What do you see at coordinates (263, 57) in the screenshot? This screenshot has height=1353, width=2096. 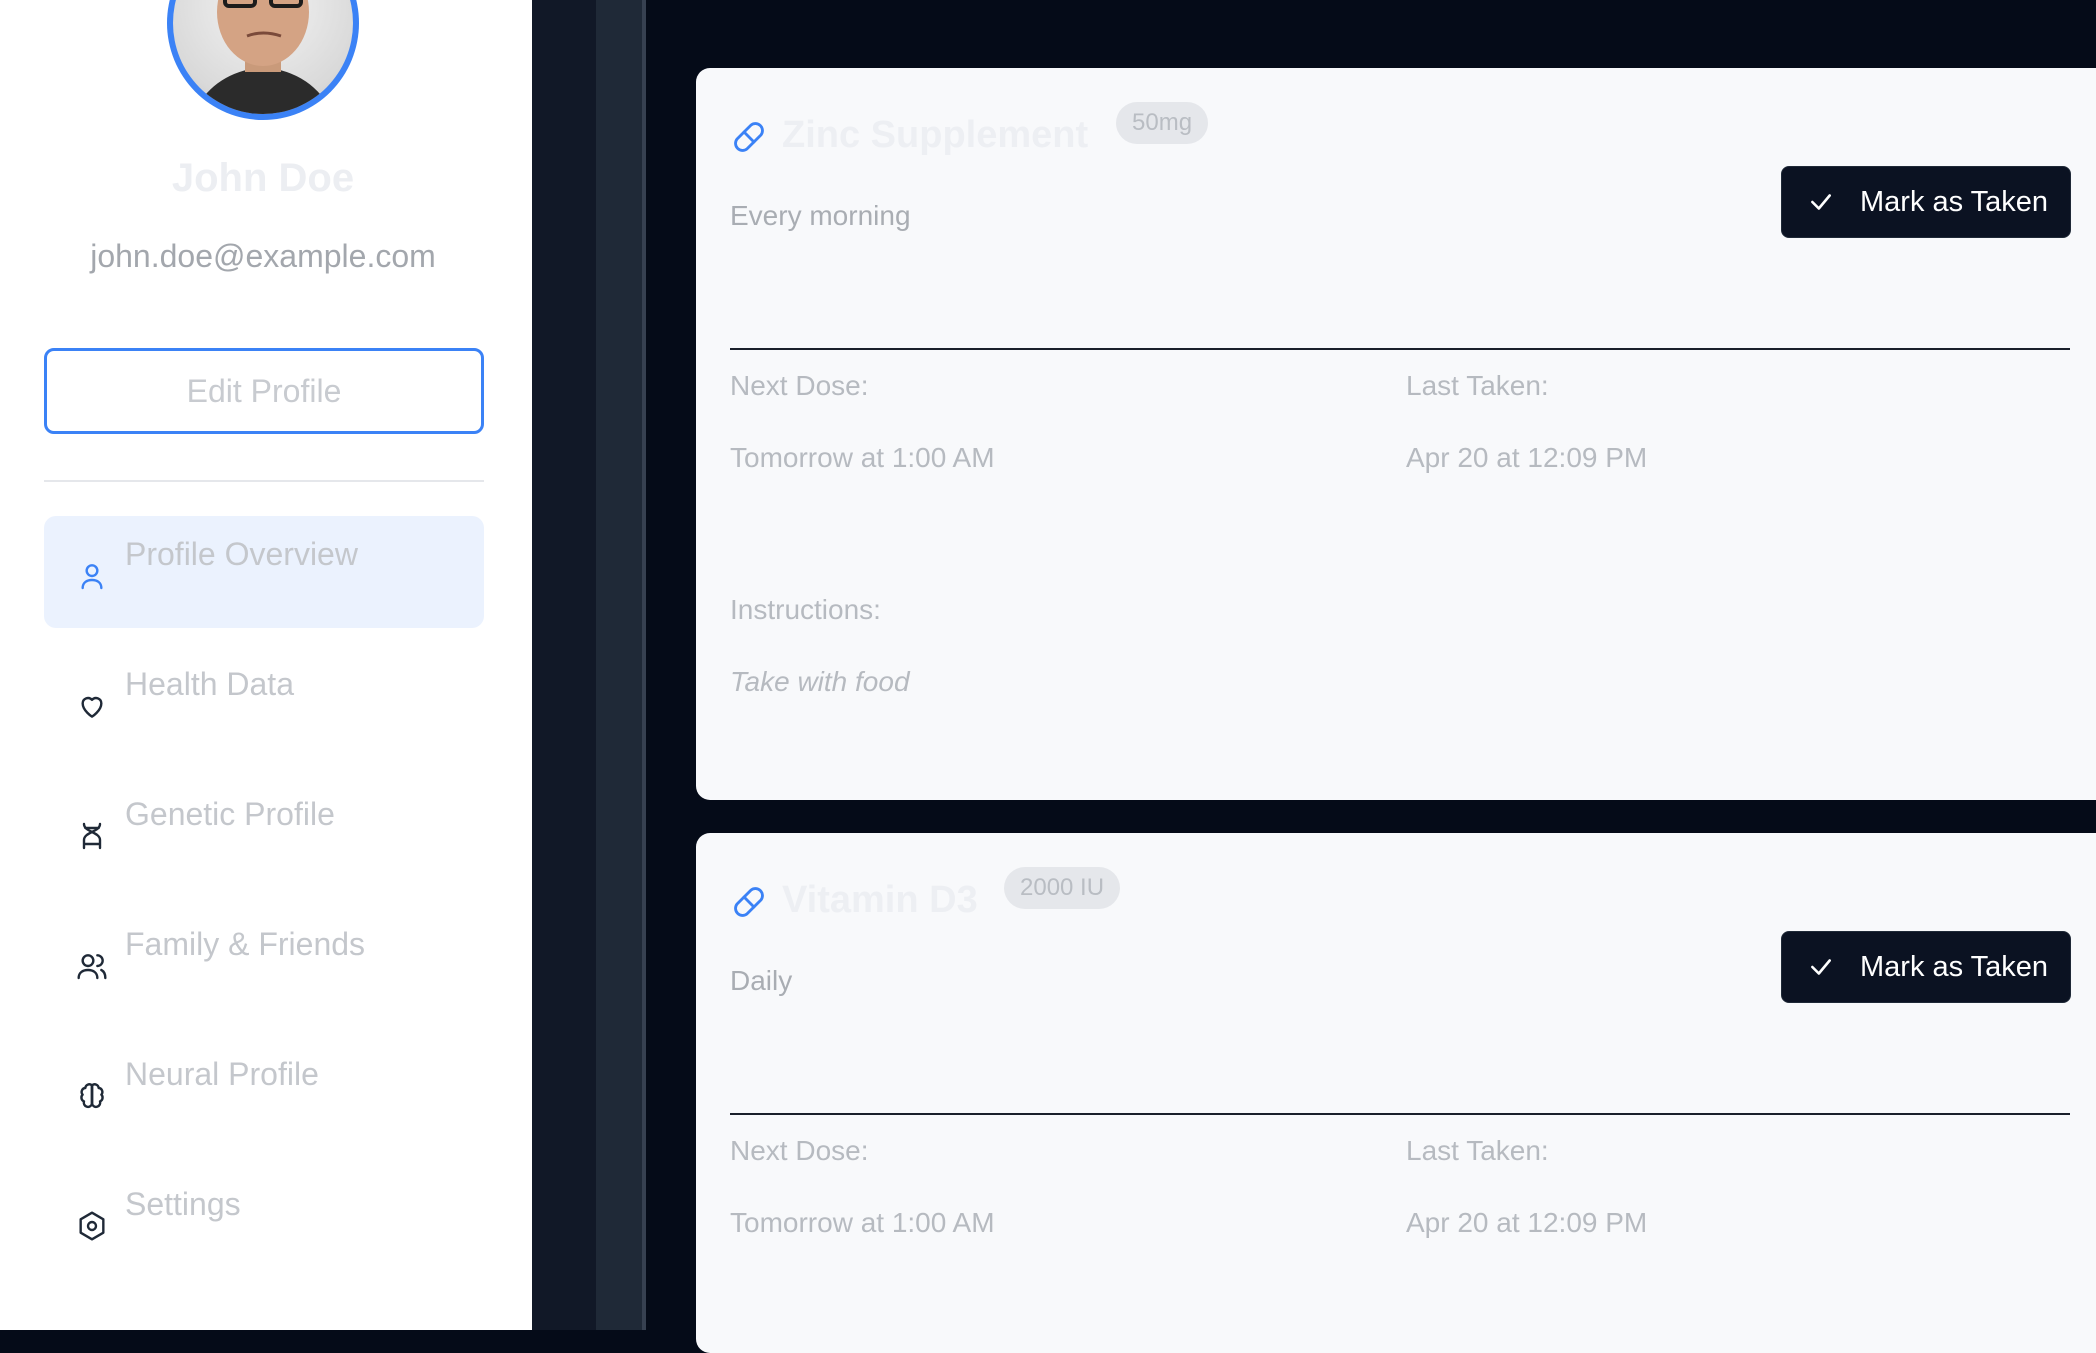 I see `avatar-photo` at bounding box center [263, 57].